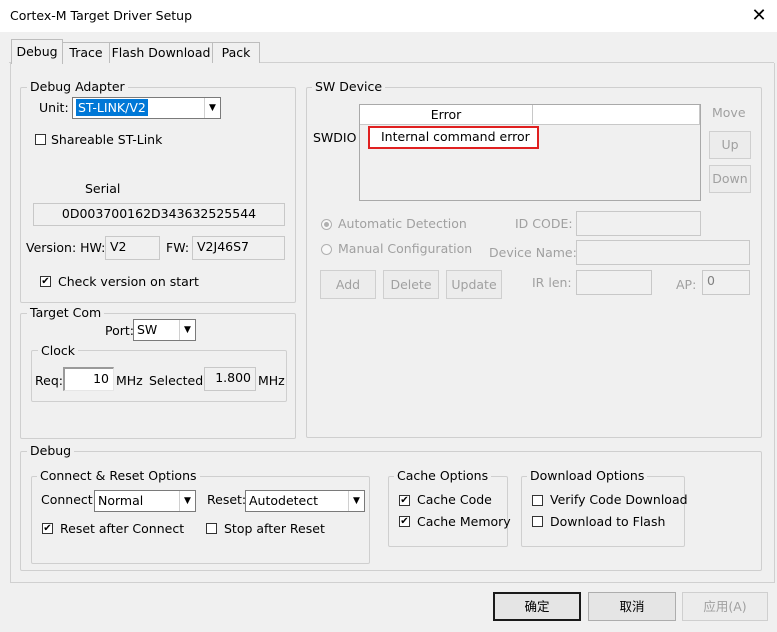 The width and height of the screenshot is (777, 632). Describe the element at coordinates (533, 252) in the screenshot. I see `device-name-label: Device Name:` at that location.